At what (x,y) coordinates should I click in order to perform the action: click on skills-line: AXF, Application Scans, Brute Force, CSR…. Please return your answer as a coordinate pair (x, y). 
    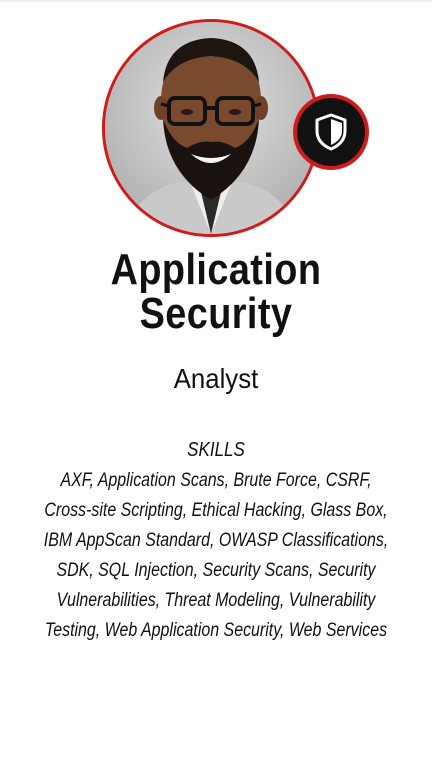
    Looking at the image, I should click on (216, 480).